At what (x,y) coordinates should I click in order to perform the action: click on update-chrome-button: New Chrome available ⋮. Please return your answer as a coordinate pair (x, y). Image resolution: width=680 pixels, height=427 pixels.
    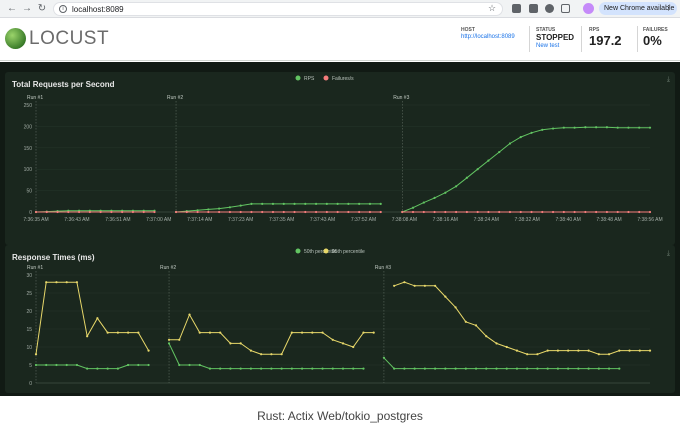
    Looking at the image, I should click on (638, 8).